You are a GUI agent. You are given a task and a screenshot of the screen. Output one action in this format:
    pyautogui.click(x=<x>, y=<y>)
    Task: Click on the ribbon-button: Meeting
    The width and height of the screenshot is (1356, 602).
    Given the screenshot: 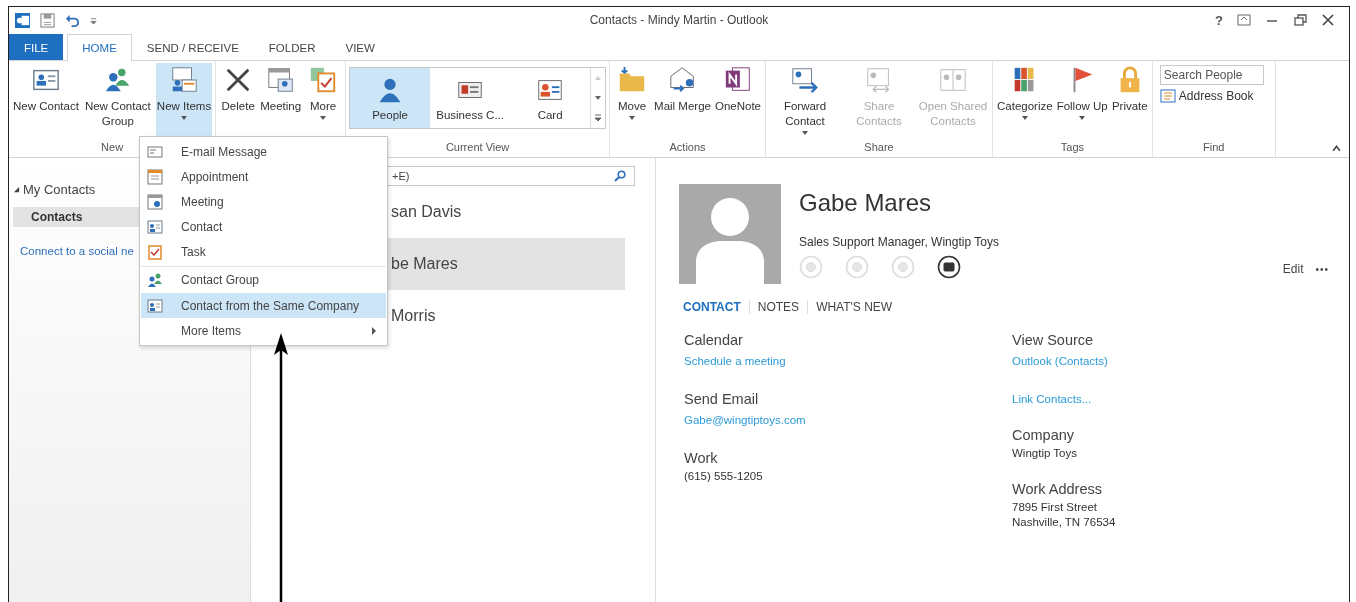 What is the action you would take?
    pyautogui.click(x=281, y=100)
    